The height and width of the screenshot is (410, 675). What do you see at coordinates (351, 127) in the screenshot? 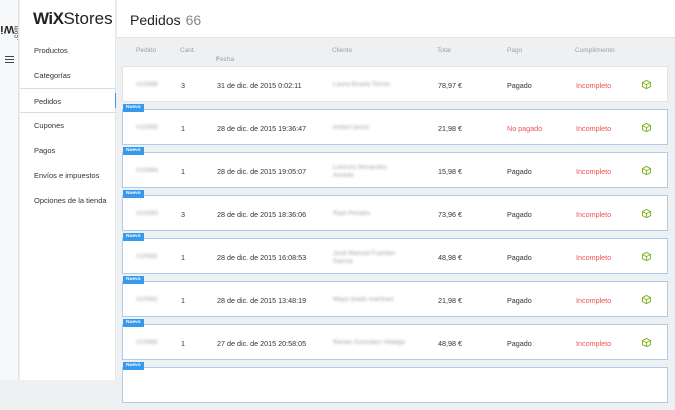
I see `order-customer: Imbert perez` at bounding box center [351, 127].